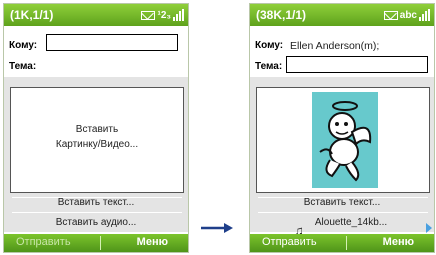 This screenshot has height=255, width=436. Describe the element at coordinates (112, 42) in the screenshot. I see `to-field` at that location.